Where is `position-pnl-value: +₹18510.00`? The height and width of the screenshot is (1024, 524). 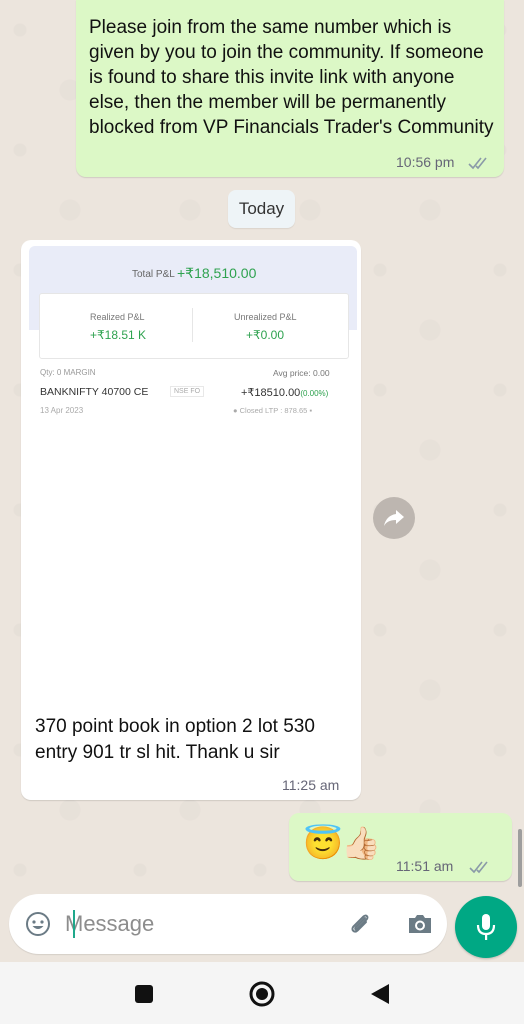 position-pnl-value: +₹18510.00 is located at coordinates (271, 393).